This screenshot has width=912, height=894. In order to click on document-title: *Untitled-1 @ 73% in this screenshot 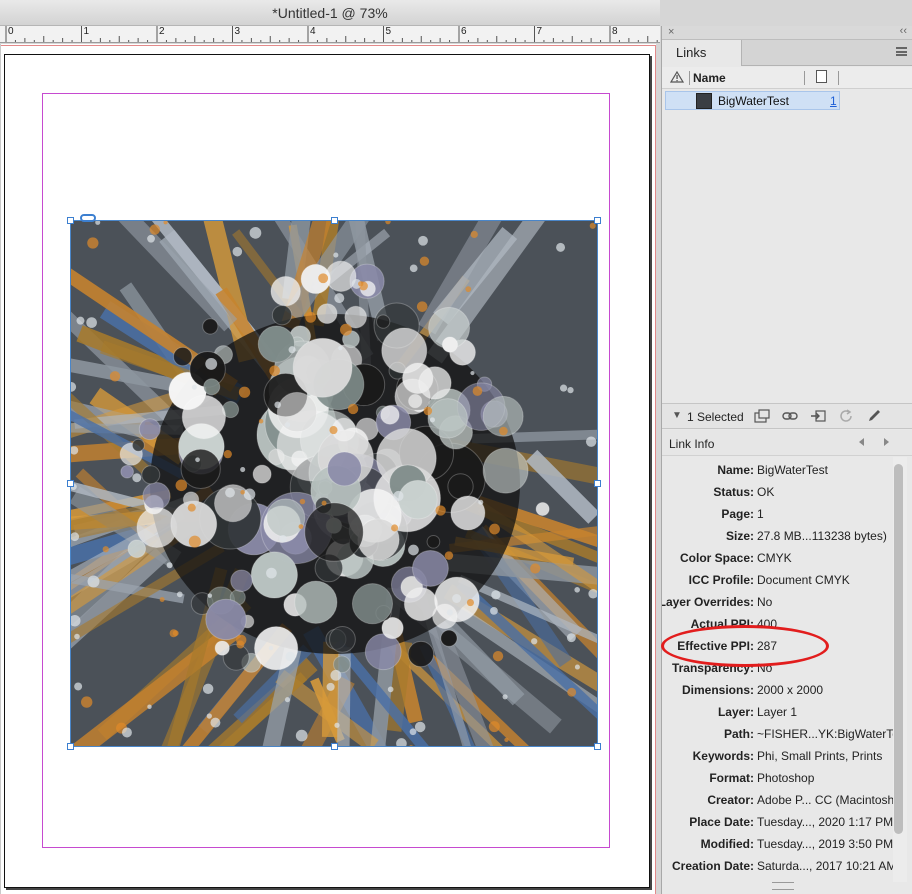, I will do `click(330, 13)`.